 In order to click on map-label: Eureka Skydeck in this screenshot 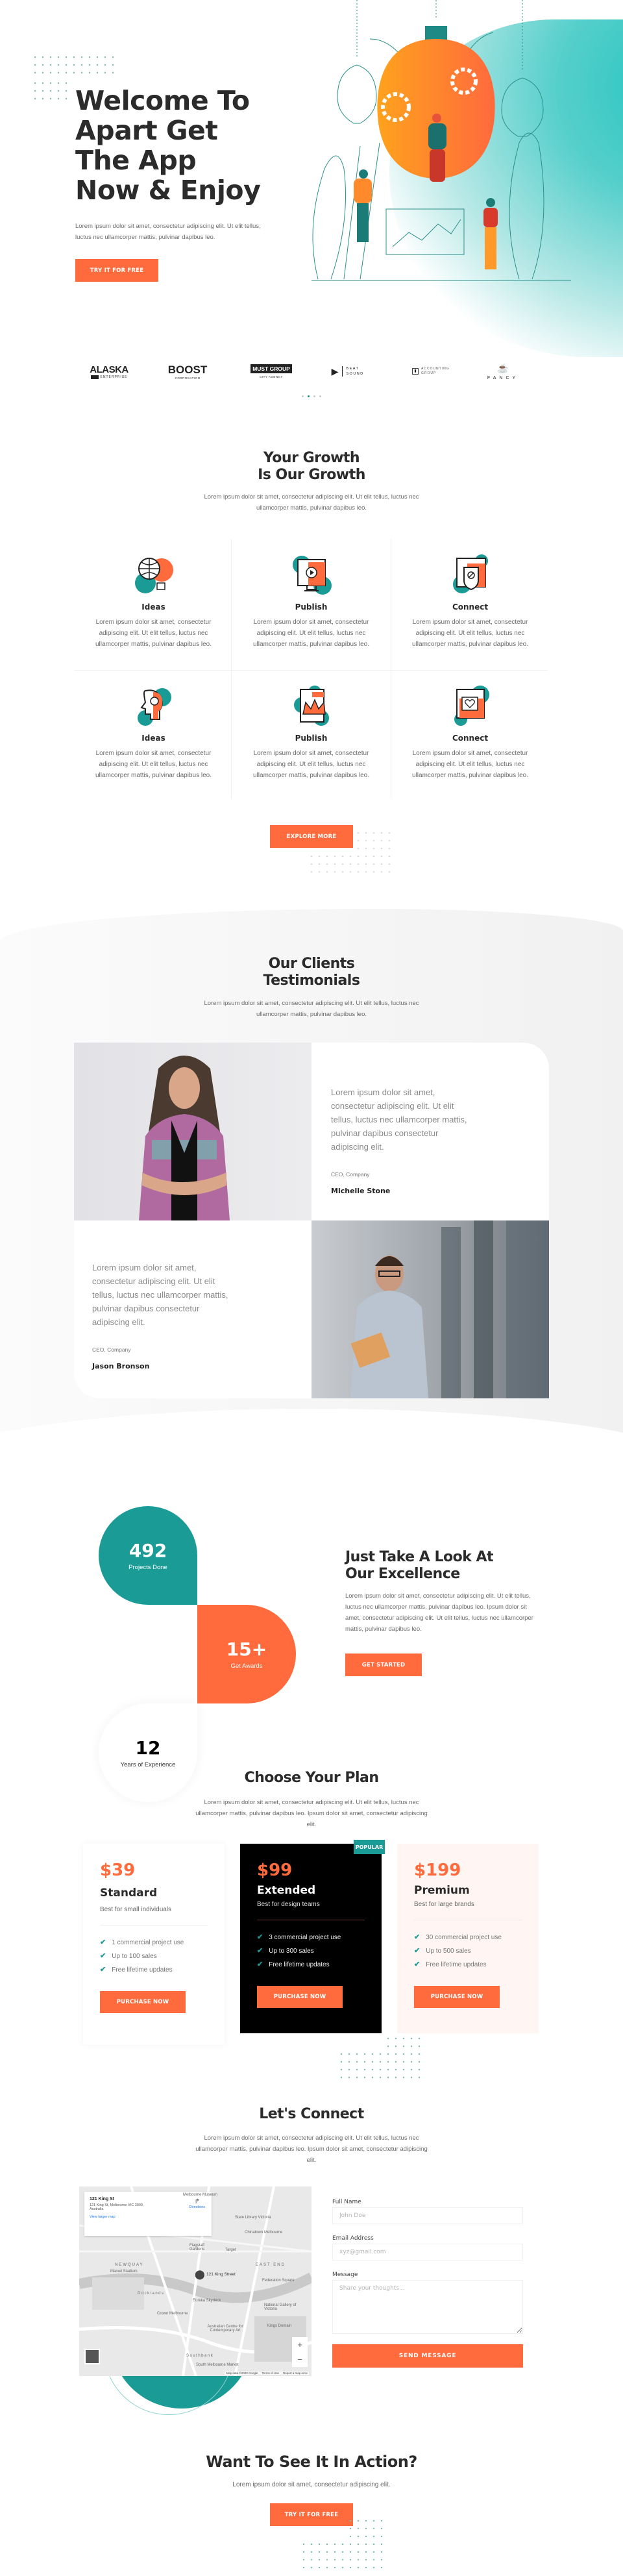, I will do `click(207, 2301)`.